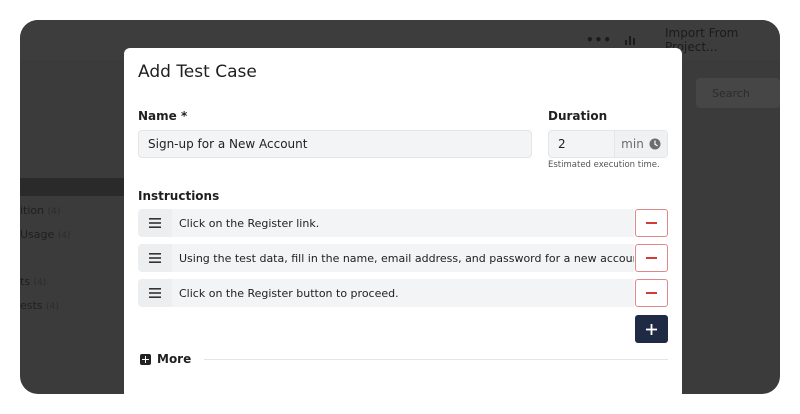 Image resolution: width=800 pixels, height=414 pixels. I want to click on plus-square-icon, so click(145, 359).